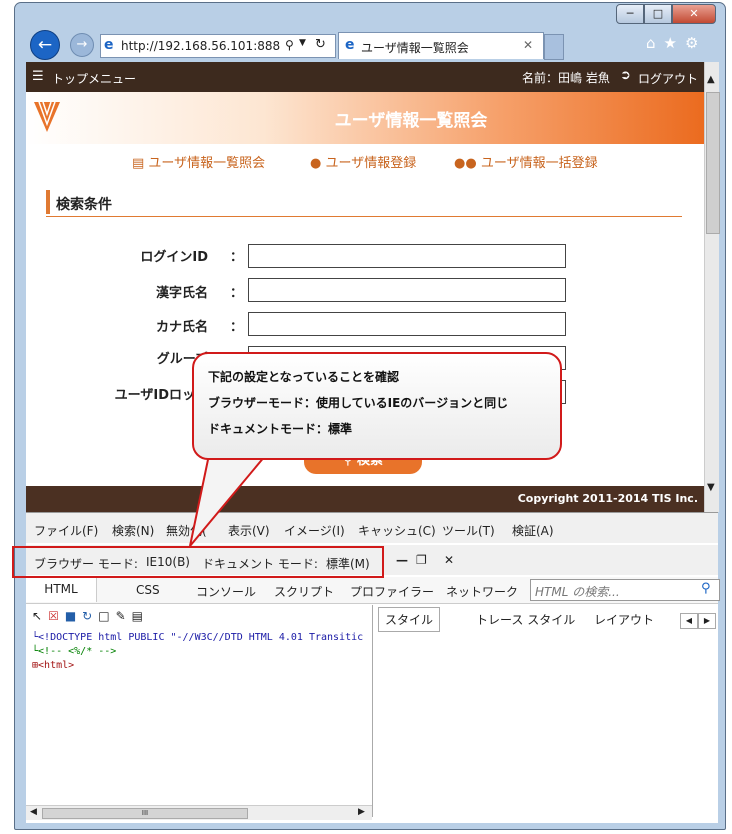 The height and width of the screenshot is (834, 732). What do you see at coordinates (655, 43) in the screenshot?
I see `home-icon: ⌂` at bounding box center [655, 43].